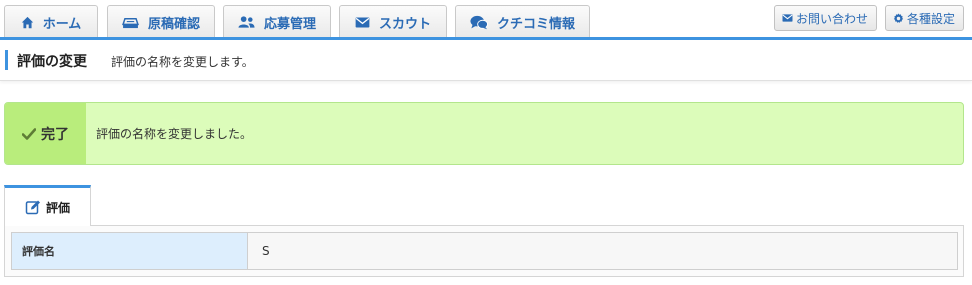 Image resolution: width=972 pixels, height=285 pixels. What do you see at coordinates (832, 18) in the screenshot?
I see `contact-button-label: お問い合わせ` at bounding box center [832, 18].